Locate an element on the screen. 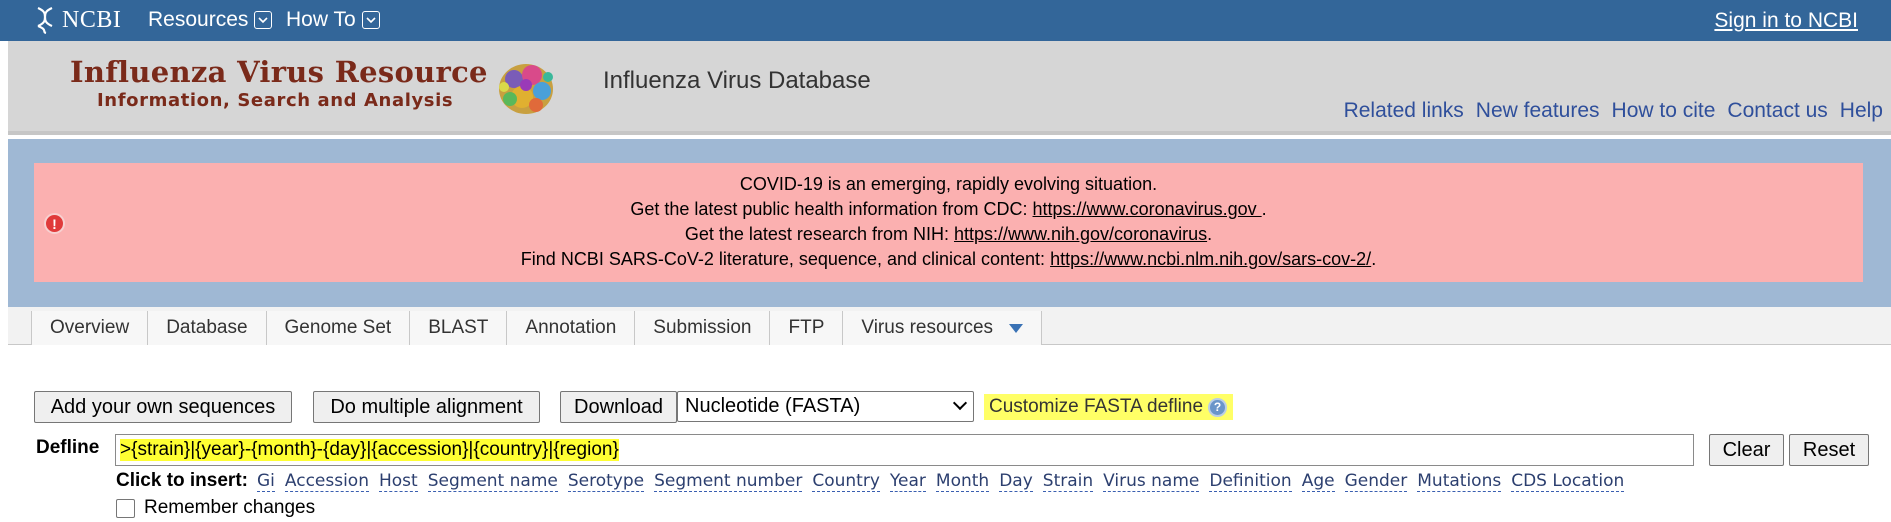 This screenshot has width=1891, height=522. insert-age: Age is located at coordinates (1318, 481).